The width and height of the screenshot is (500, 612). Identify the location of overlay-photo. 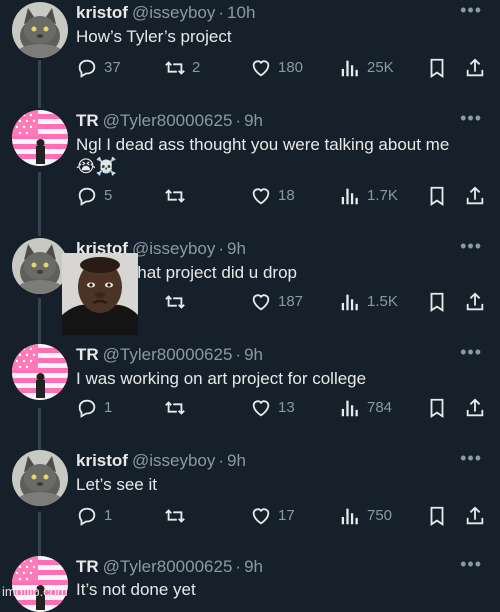
(100, 294).